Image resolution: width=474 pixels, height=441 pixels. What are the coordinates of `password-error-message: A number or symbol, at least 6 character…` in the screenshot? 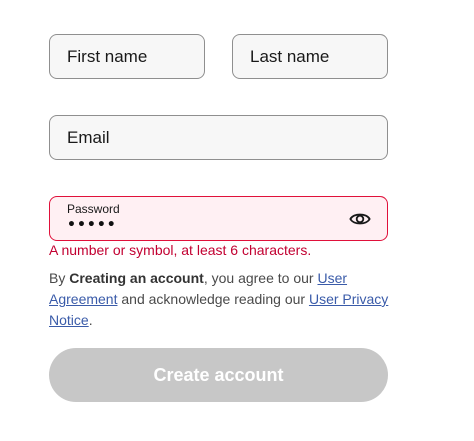 It's located at (180, 250).